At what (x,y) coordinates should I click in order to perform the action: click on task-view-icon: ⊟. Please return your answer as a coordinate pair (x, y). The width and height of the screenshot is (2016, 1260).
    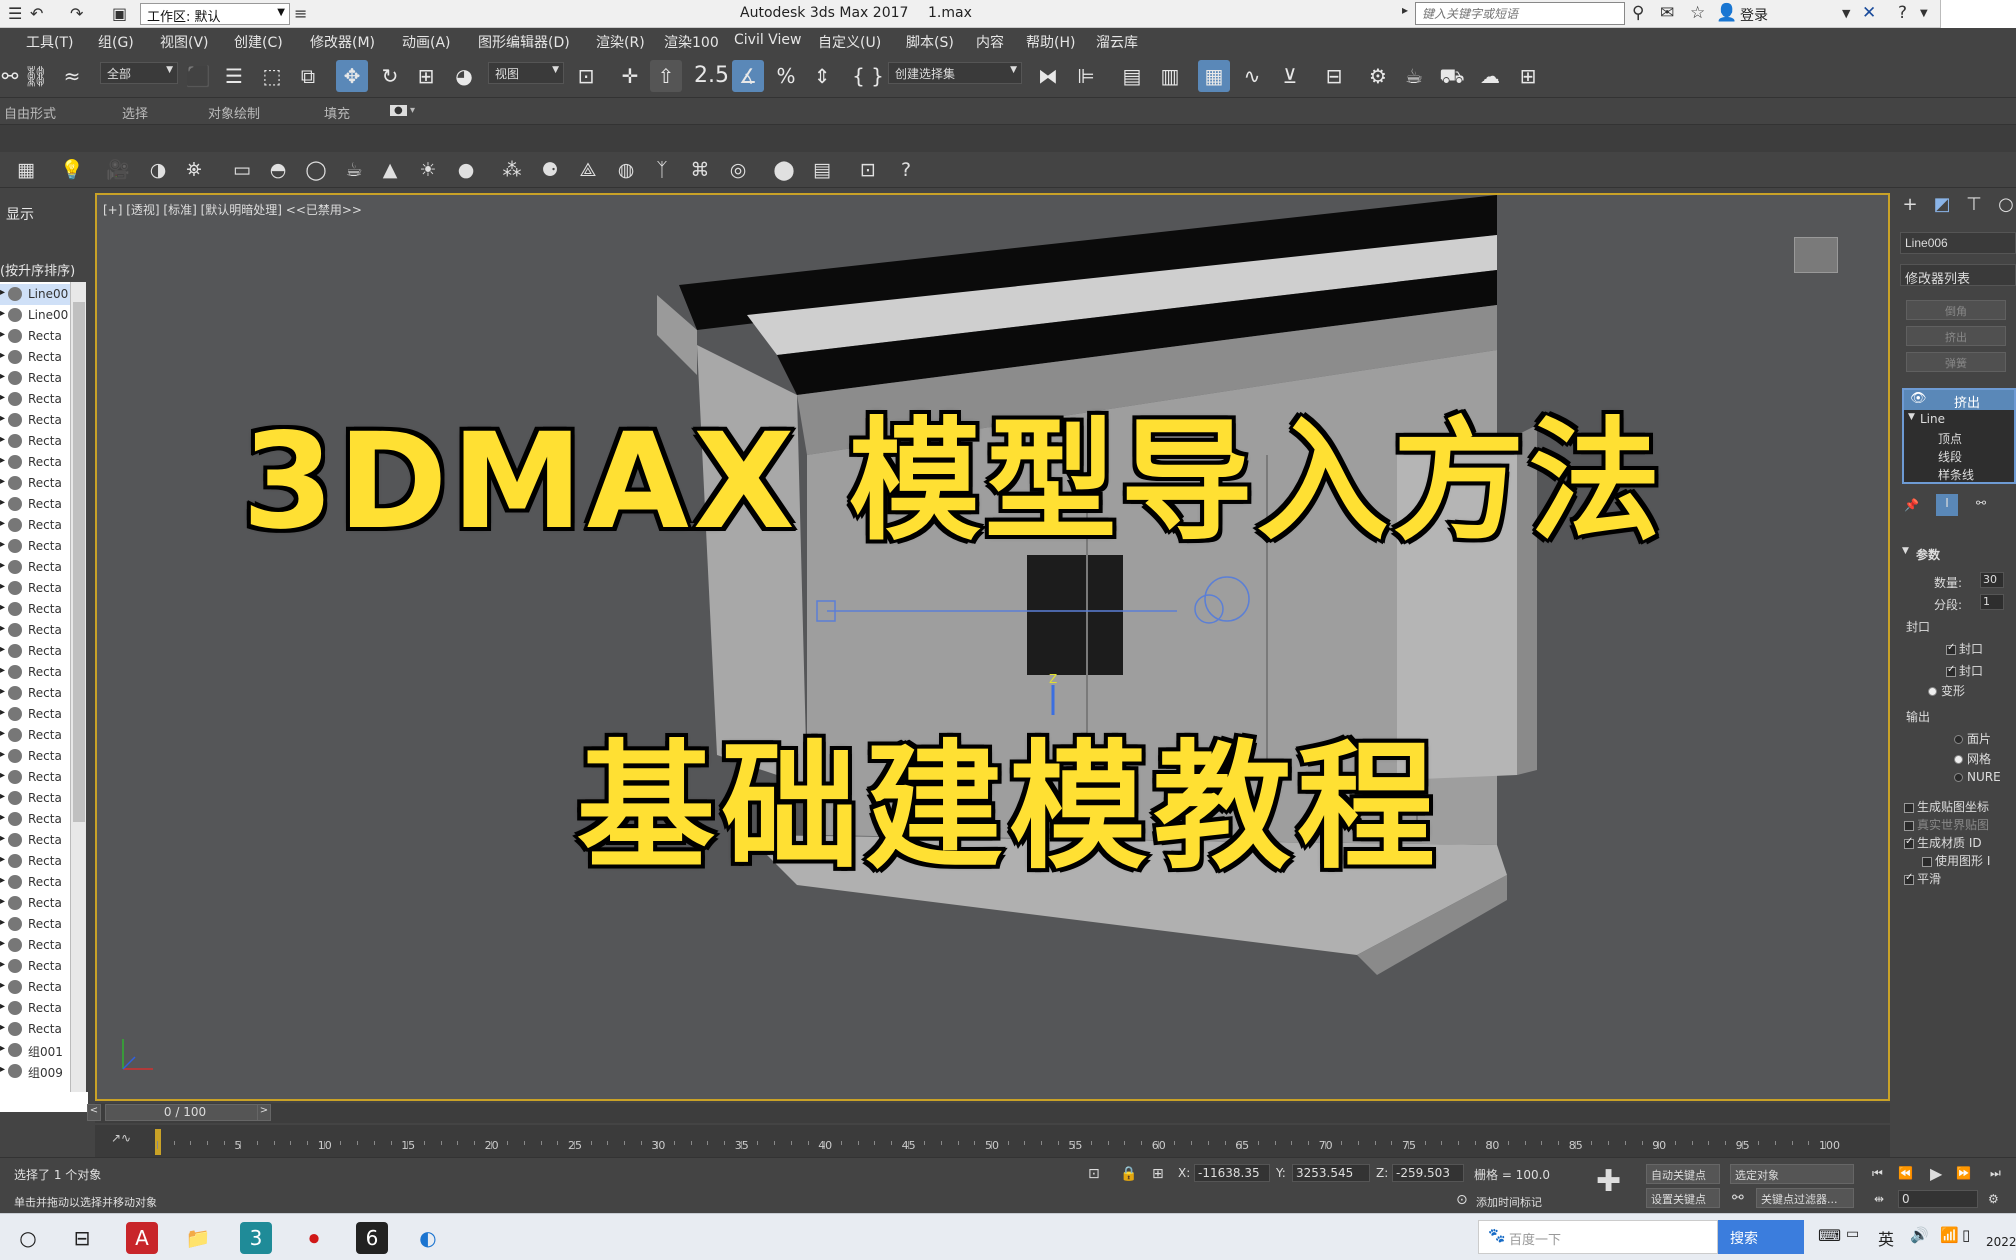
    Looking at the image, I should click on (82, 1238).